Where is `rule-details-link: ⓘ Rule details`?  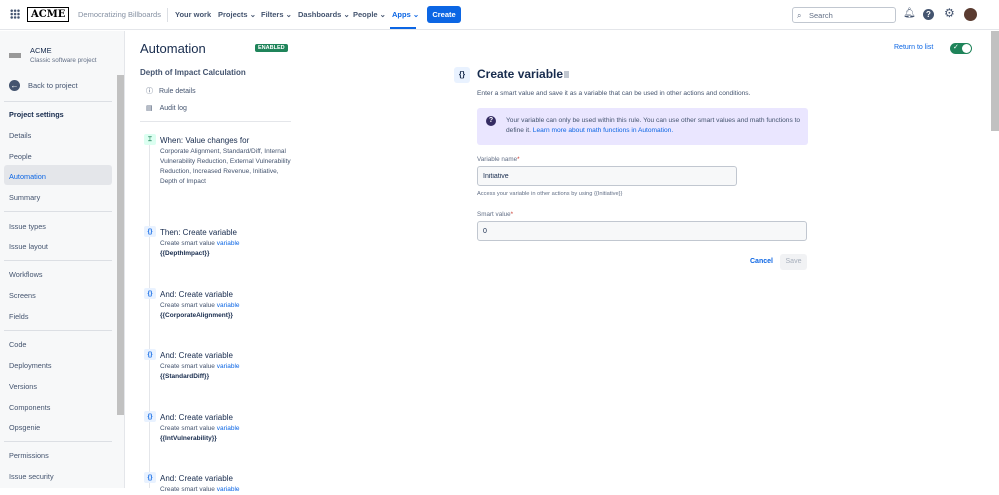
rule-details-link: ⓘ Rule details is located at coordinates (171, 91).